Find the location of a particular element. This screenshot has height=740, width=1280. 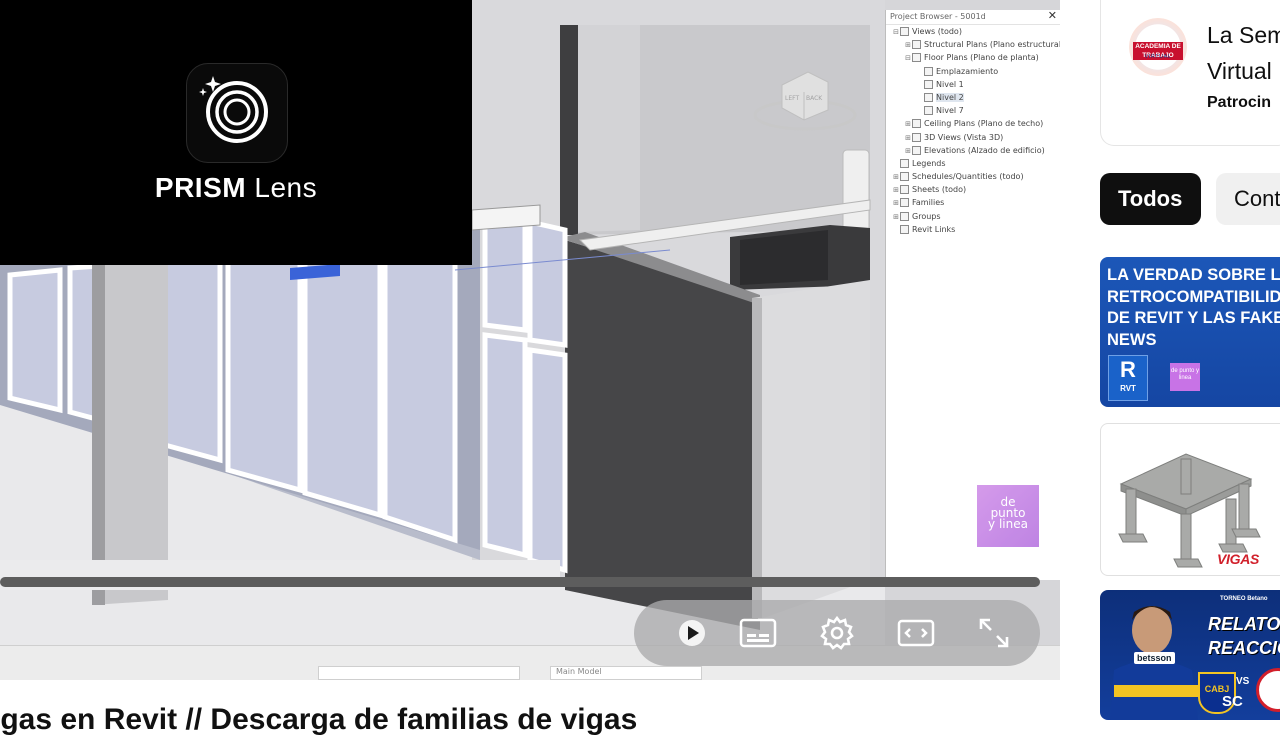

browser-item-label: Sheets (todo) is located at coordinates (939, 190).